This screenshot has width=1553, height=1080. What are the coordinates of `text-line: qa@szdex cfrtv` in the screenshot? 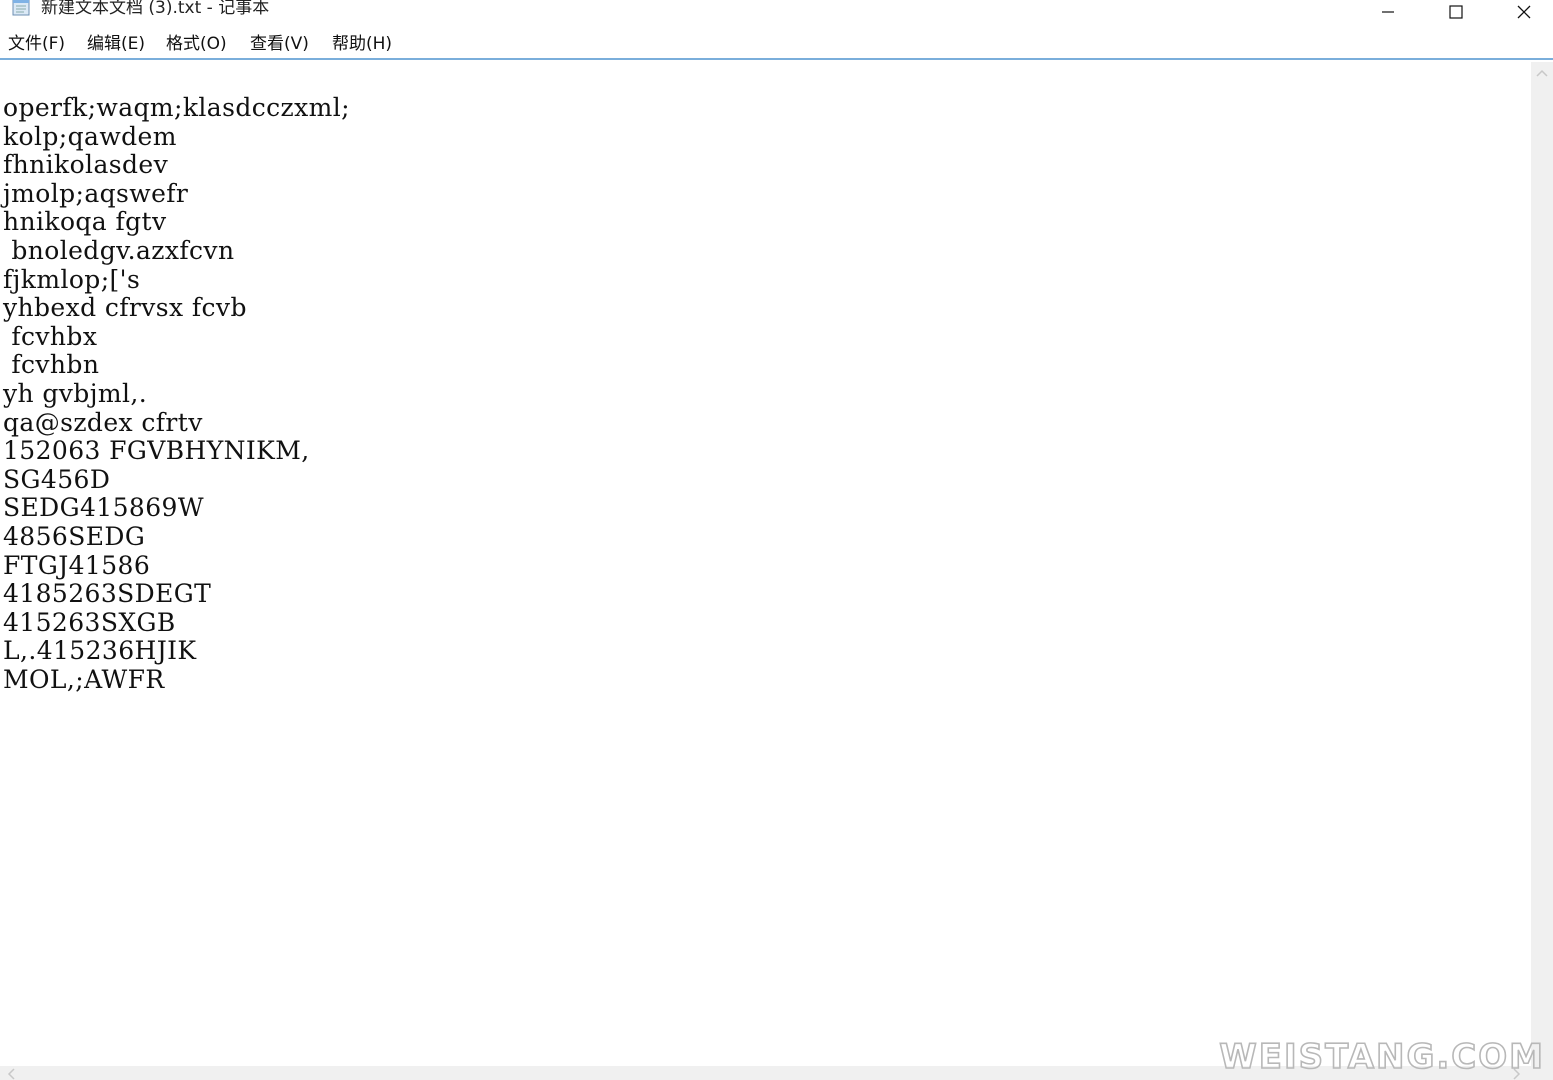 It's located at (176, 423).